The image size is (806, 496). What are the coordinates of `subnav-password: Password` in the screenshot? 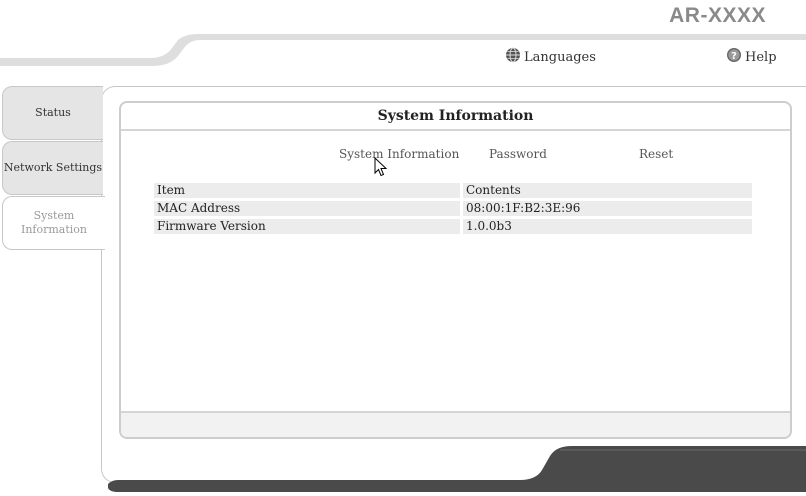 It's located at (518, 154).